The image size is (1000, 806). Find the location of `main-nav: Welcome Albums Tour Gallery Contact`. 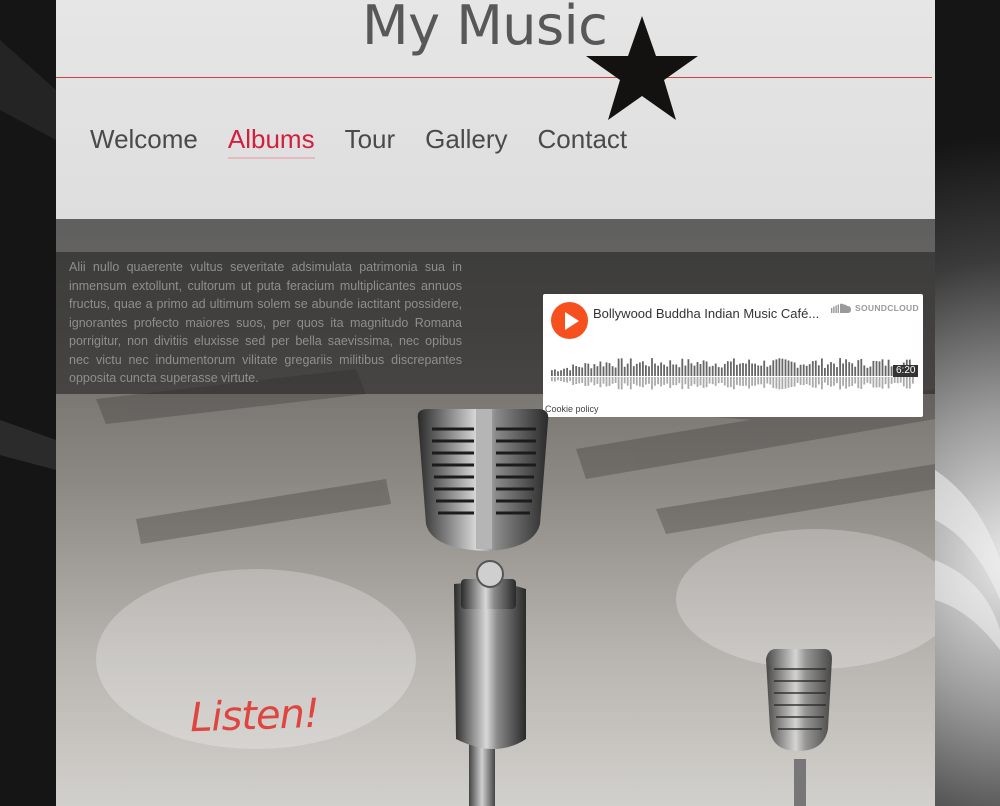

main-nav: Welcome Albums Tour Gallery Contact is located at coordinates (358, 141).